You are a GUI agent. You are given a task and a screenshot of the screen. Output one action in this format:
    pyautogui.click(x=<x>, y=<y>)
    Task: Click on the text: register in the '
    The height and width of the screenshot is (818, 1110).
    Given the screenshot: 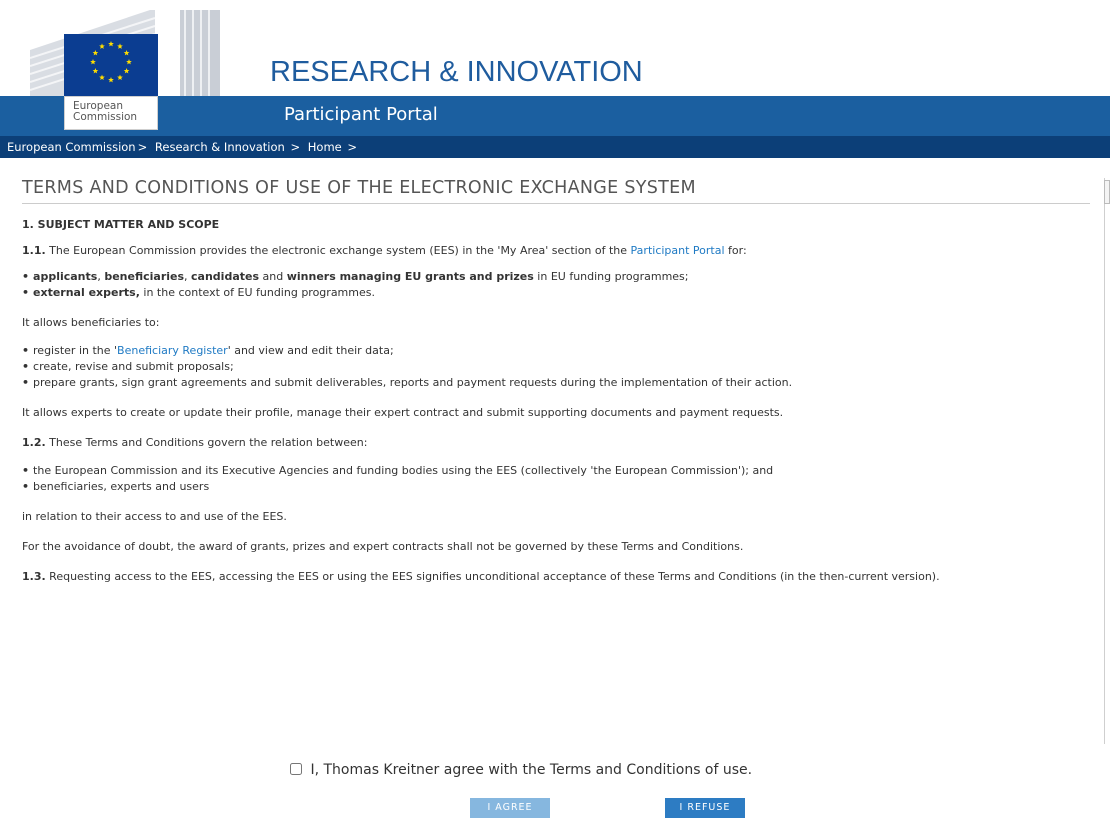 What is the action you would take?
    pyautogui.click(x=75, y=350)
    